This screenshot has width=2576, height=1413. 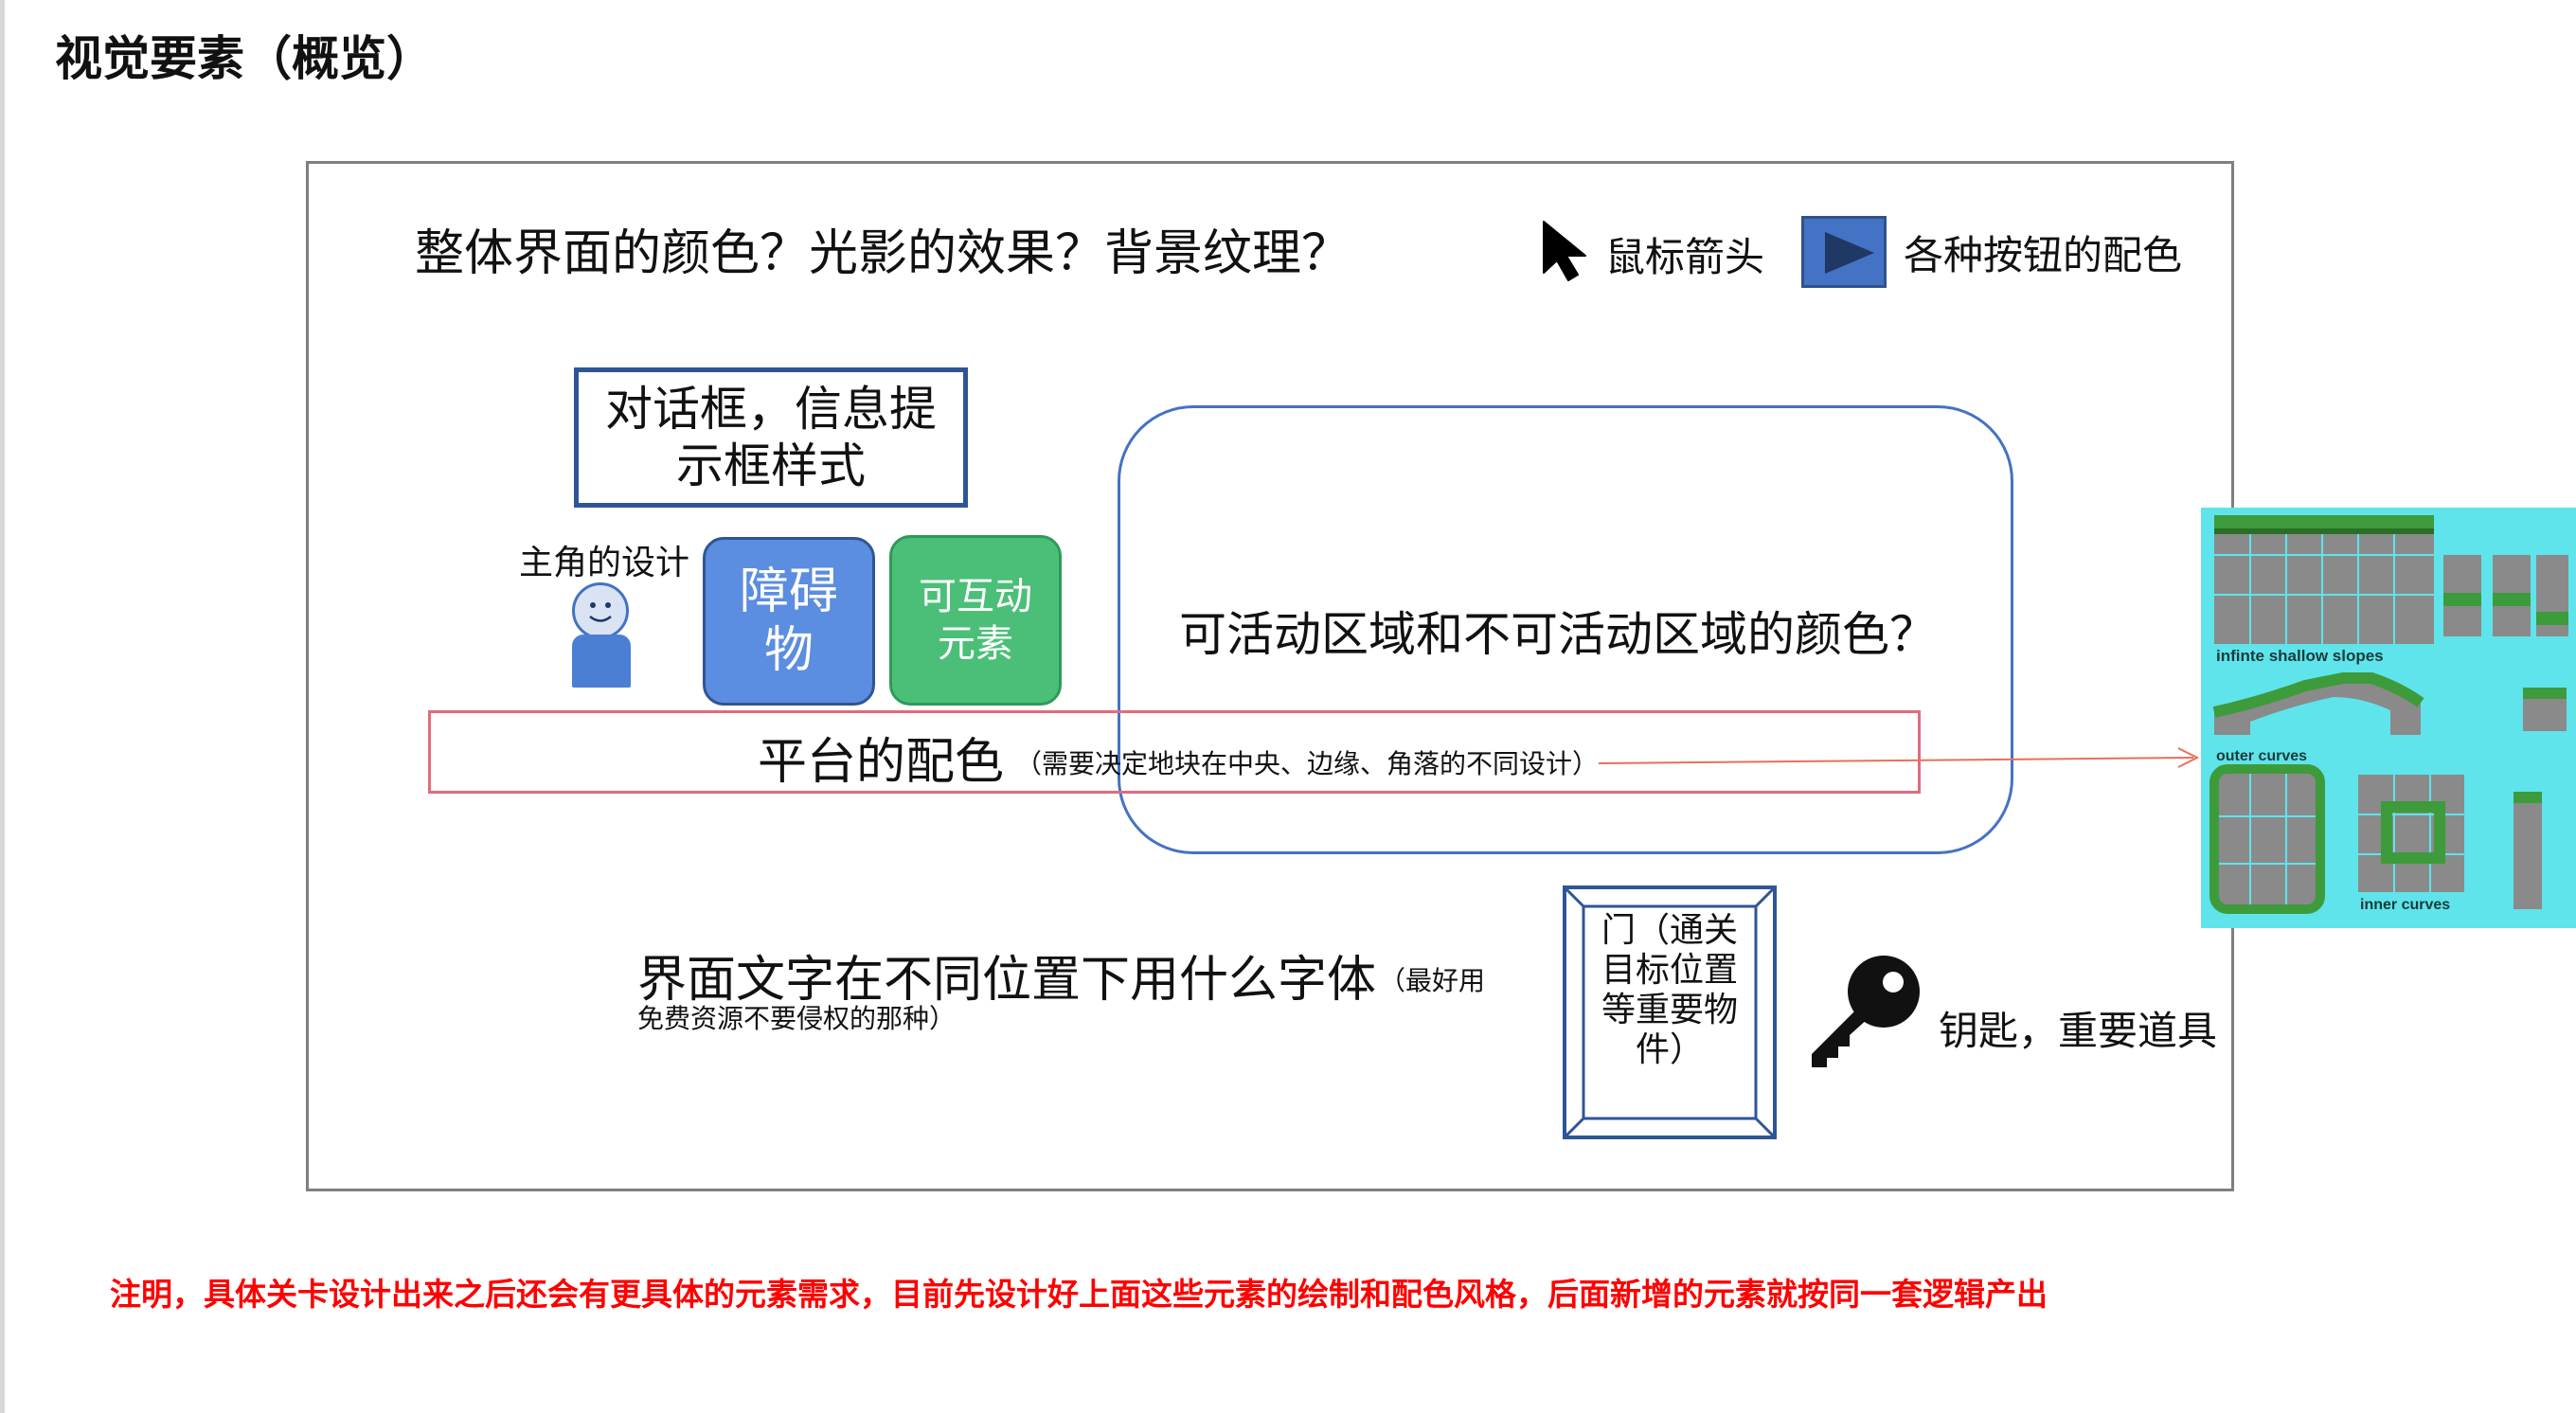 What do you see at coordinates (881, 763) in the screenshot?
I see `platform-label: 平台的配色` at bounding box center [881, 763].